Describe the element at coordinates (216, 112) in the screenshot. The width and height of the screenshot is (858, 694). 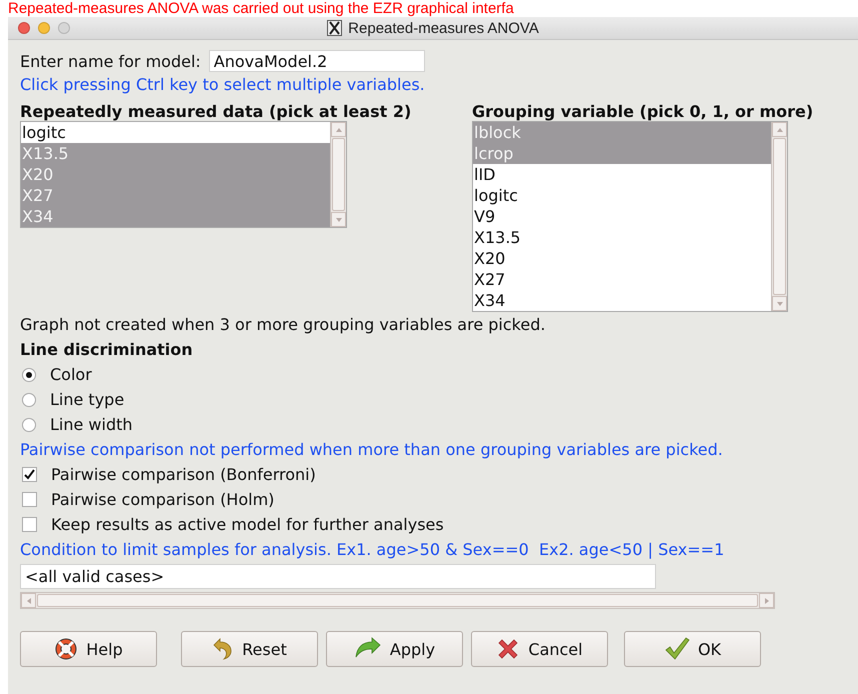
I see `list-heading: Repeatedly measured data (pick at least 2)` at that location.